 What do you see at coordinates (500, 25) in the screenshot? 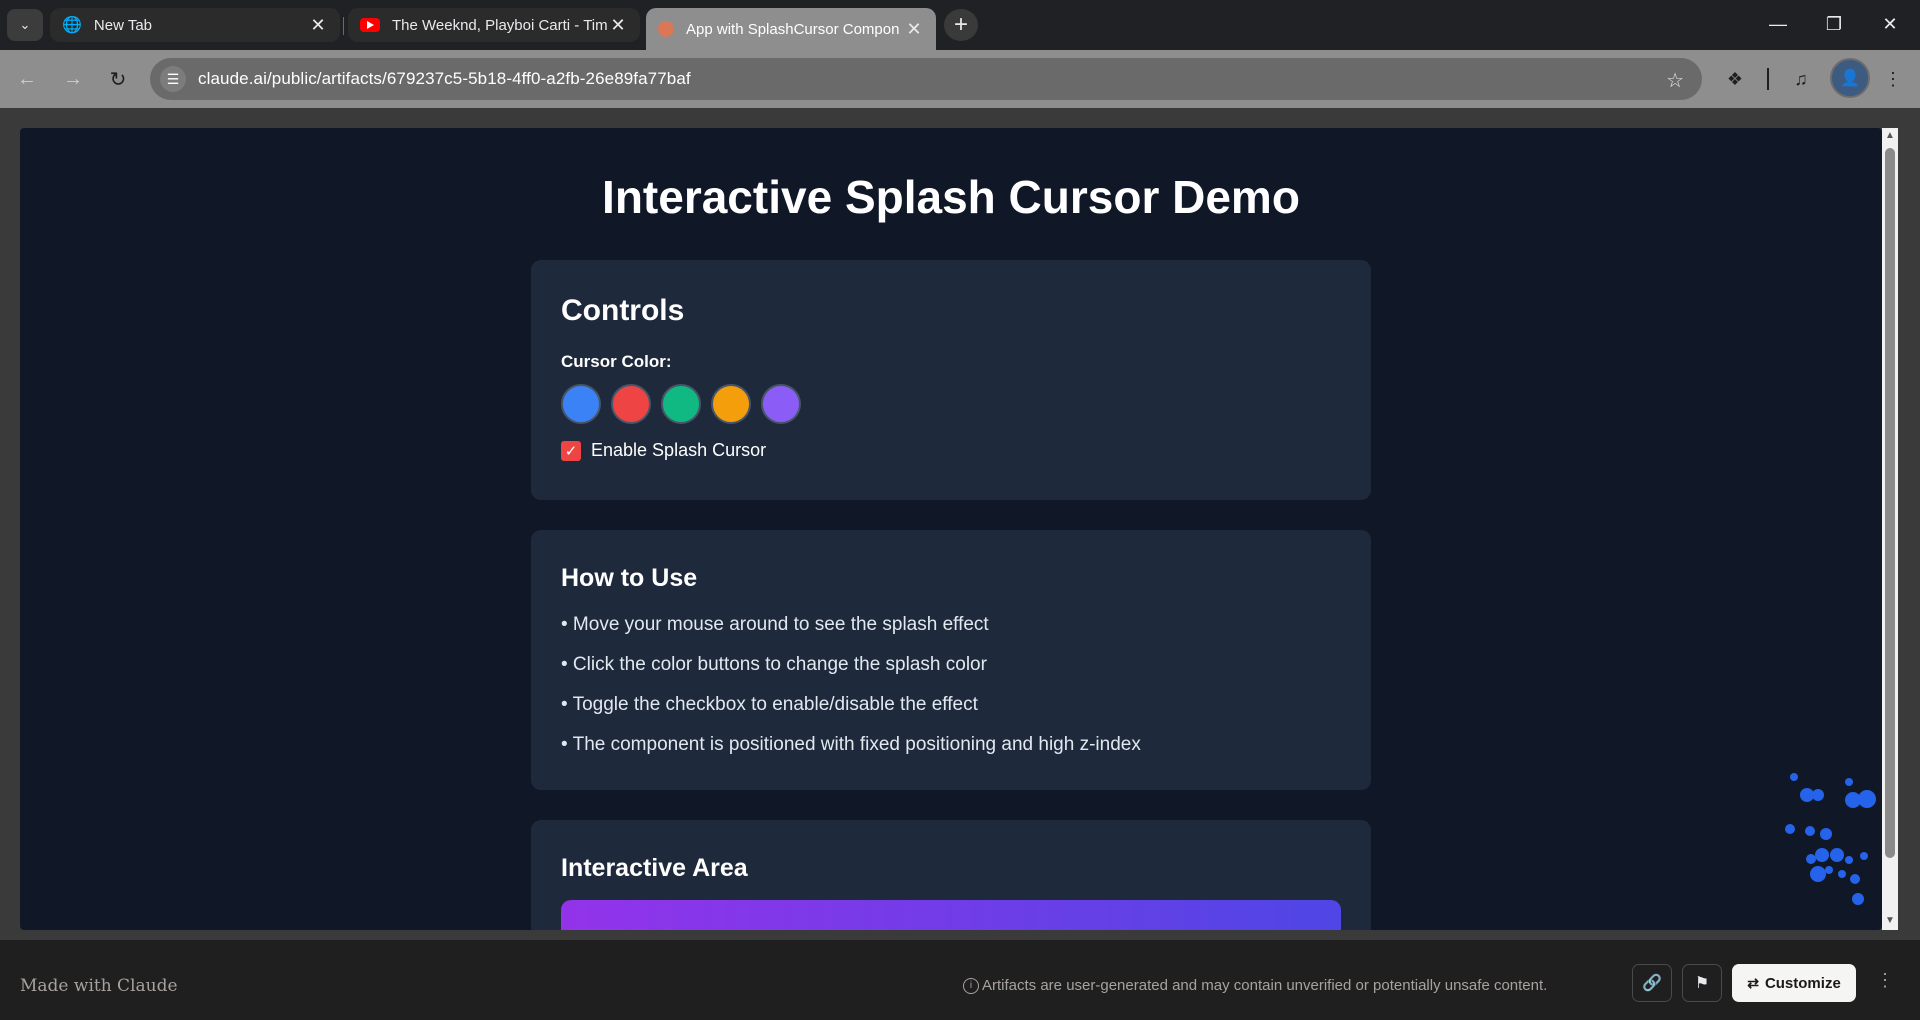
I see `tab-title: The Weeknd, Playboi Carti - Tim` at bounding box center [500, 25].